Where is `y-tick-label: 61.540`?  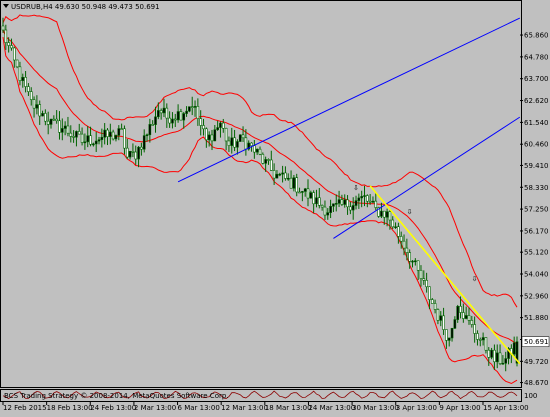 y-tick-label: 61.540 is located at coordinates (536, 123).